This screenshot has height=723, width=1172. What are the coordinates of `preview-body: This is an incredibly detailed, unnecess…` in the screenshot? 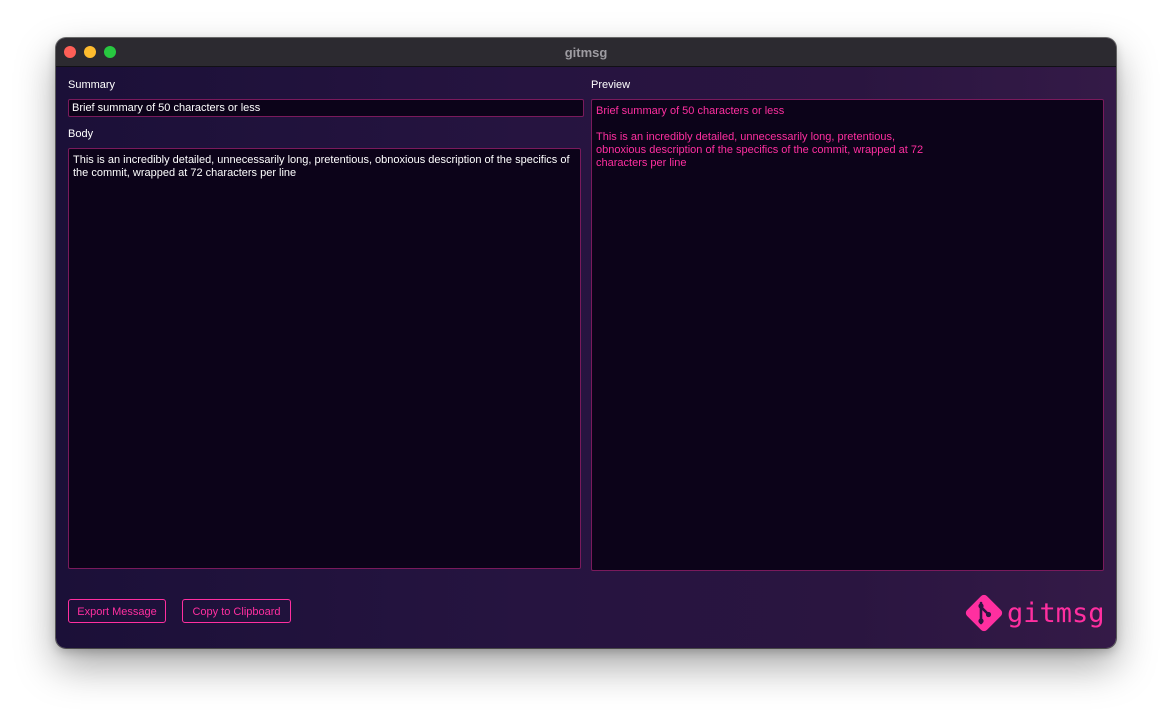 It's located at (760, 150).